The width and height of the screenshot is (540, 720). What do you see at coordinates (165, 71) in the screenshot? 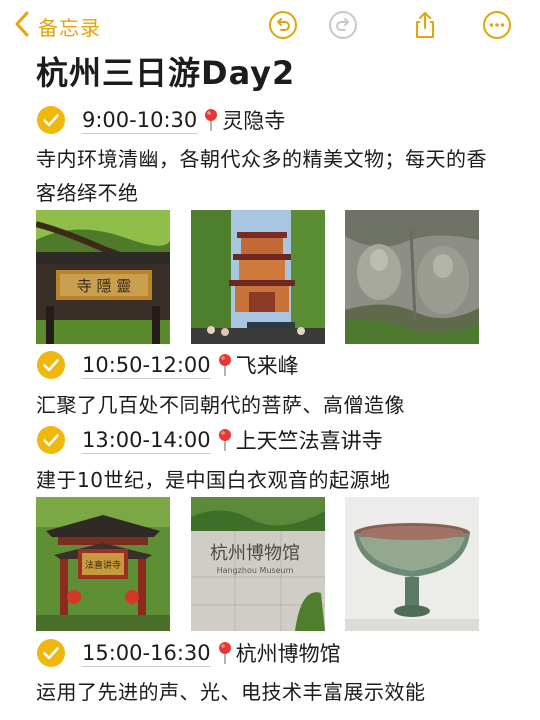
I see `note-title: 杭州三日游Day2` at bounding box center [165, 71].